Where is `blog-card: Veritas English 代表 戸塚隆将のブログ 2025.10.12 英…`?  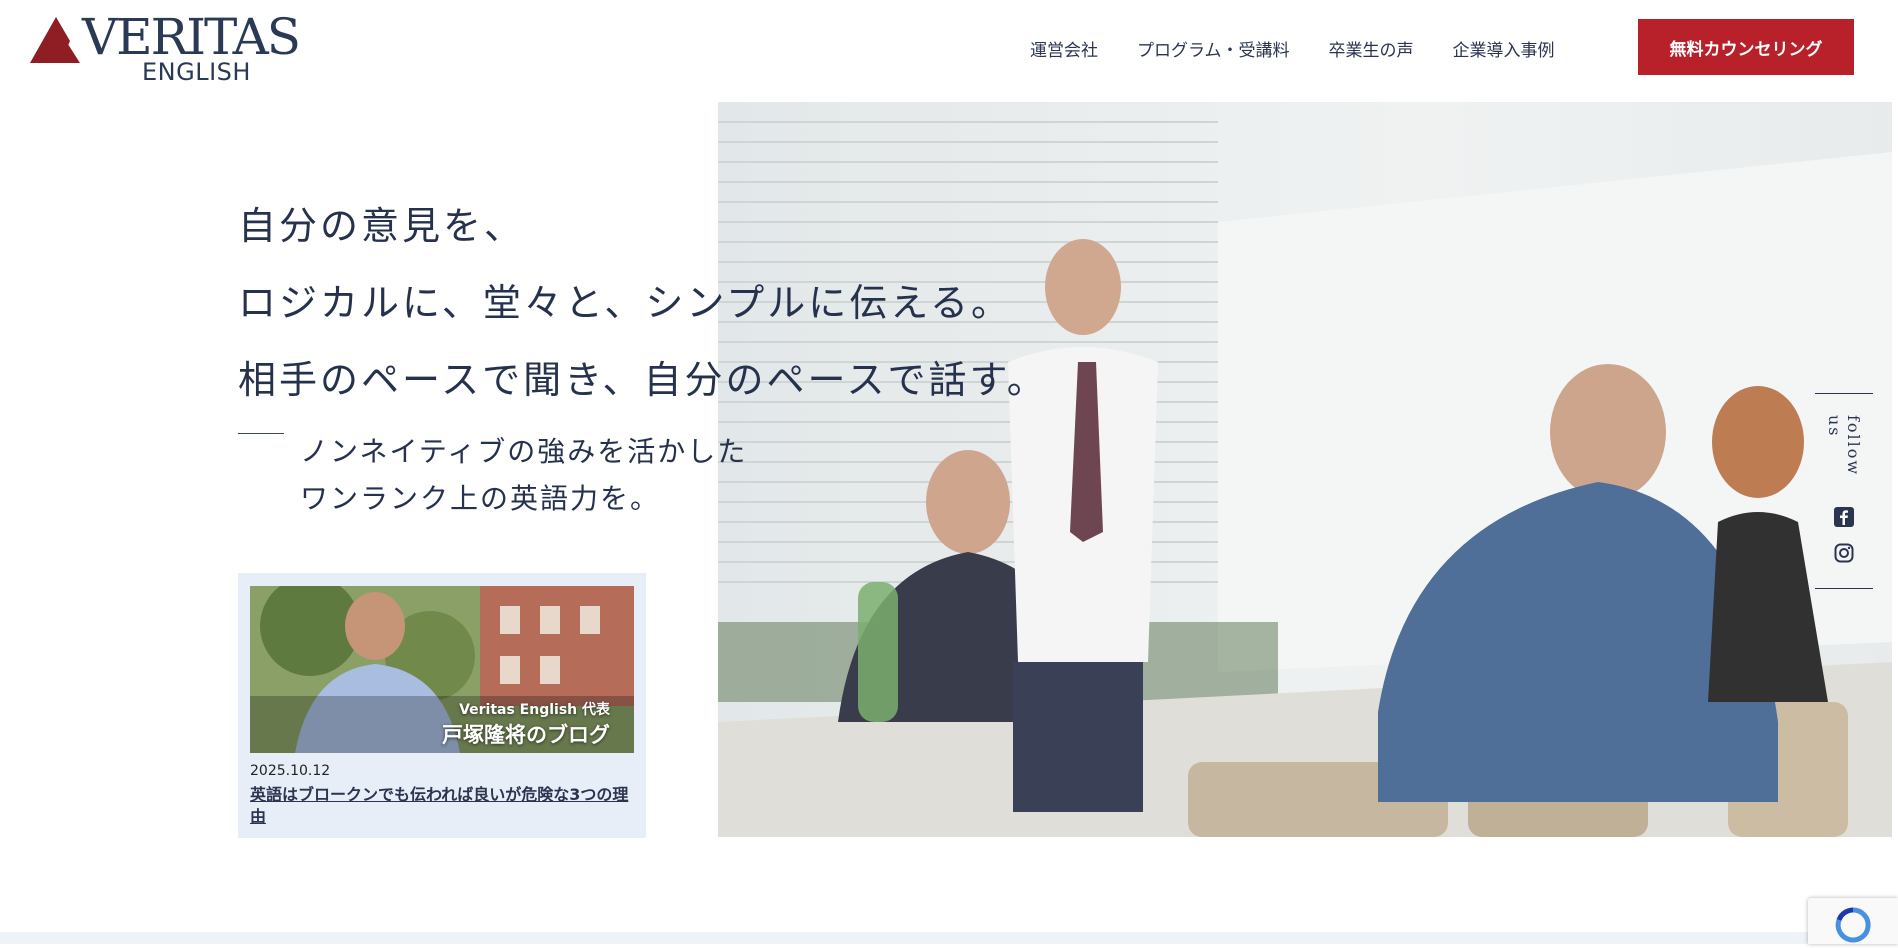 blog-card: Veritas English 代表 戸塚隆将のブログ 2025.10.12 英… is located at coordinates (442, 705).